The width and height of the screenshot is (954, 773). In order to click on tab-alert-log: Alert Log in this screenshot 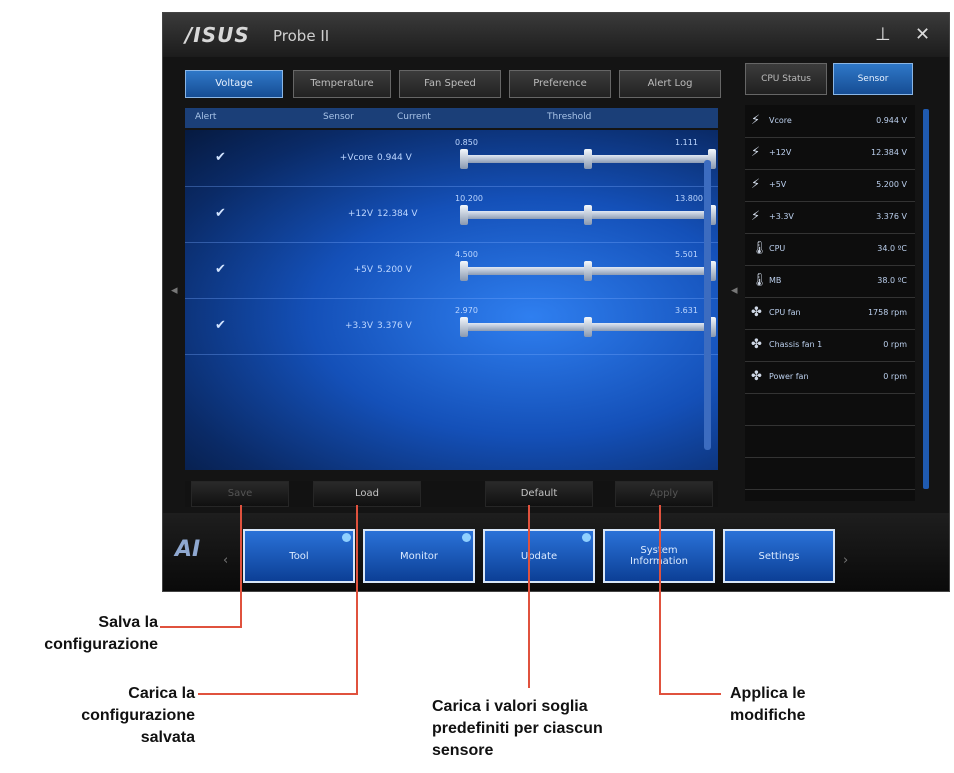, I will do `click(670, 84)`.